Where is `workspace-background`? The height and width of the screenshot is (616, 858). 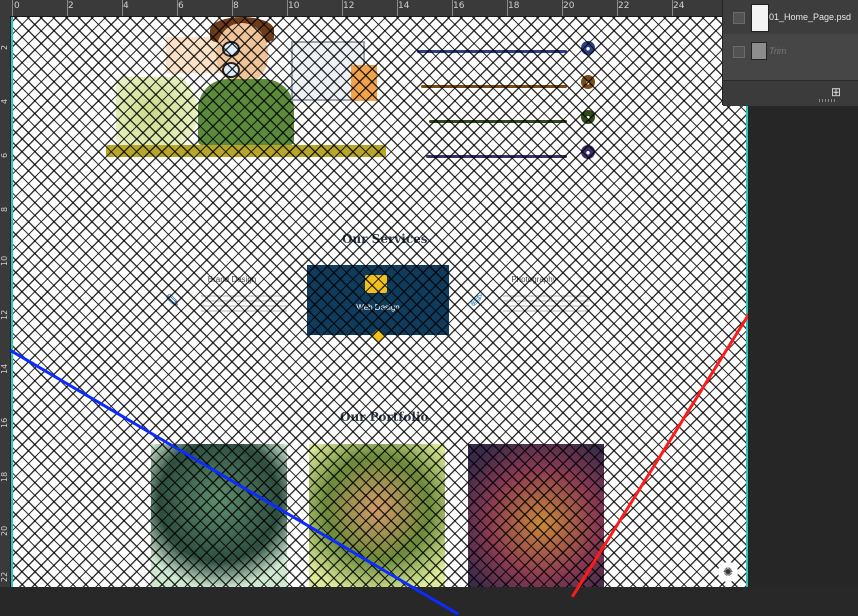 workspace-background is located at coordinates (803, 346).